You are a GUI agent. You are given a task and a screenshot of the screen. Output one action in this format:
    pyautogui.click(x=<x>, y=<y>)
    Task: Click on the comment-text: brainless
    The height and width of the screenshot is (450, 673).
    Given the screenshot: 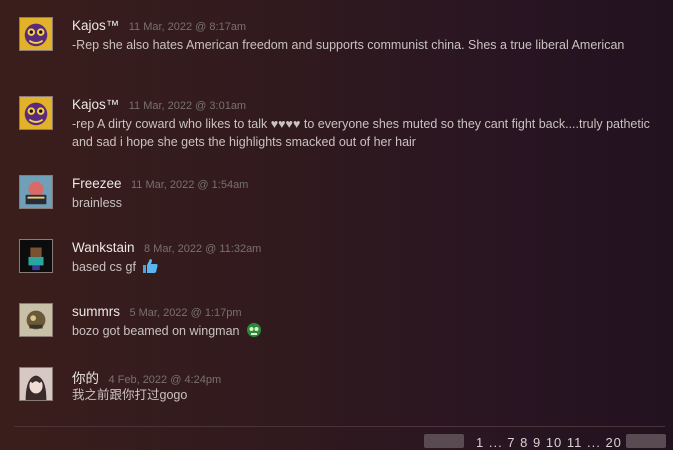 What is the action you would take?
    pyautogui.click(x=97, y=203)
    